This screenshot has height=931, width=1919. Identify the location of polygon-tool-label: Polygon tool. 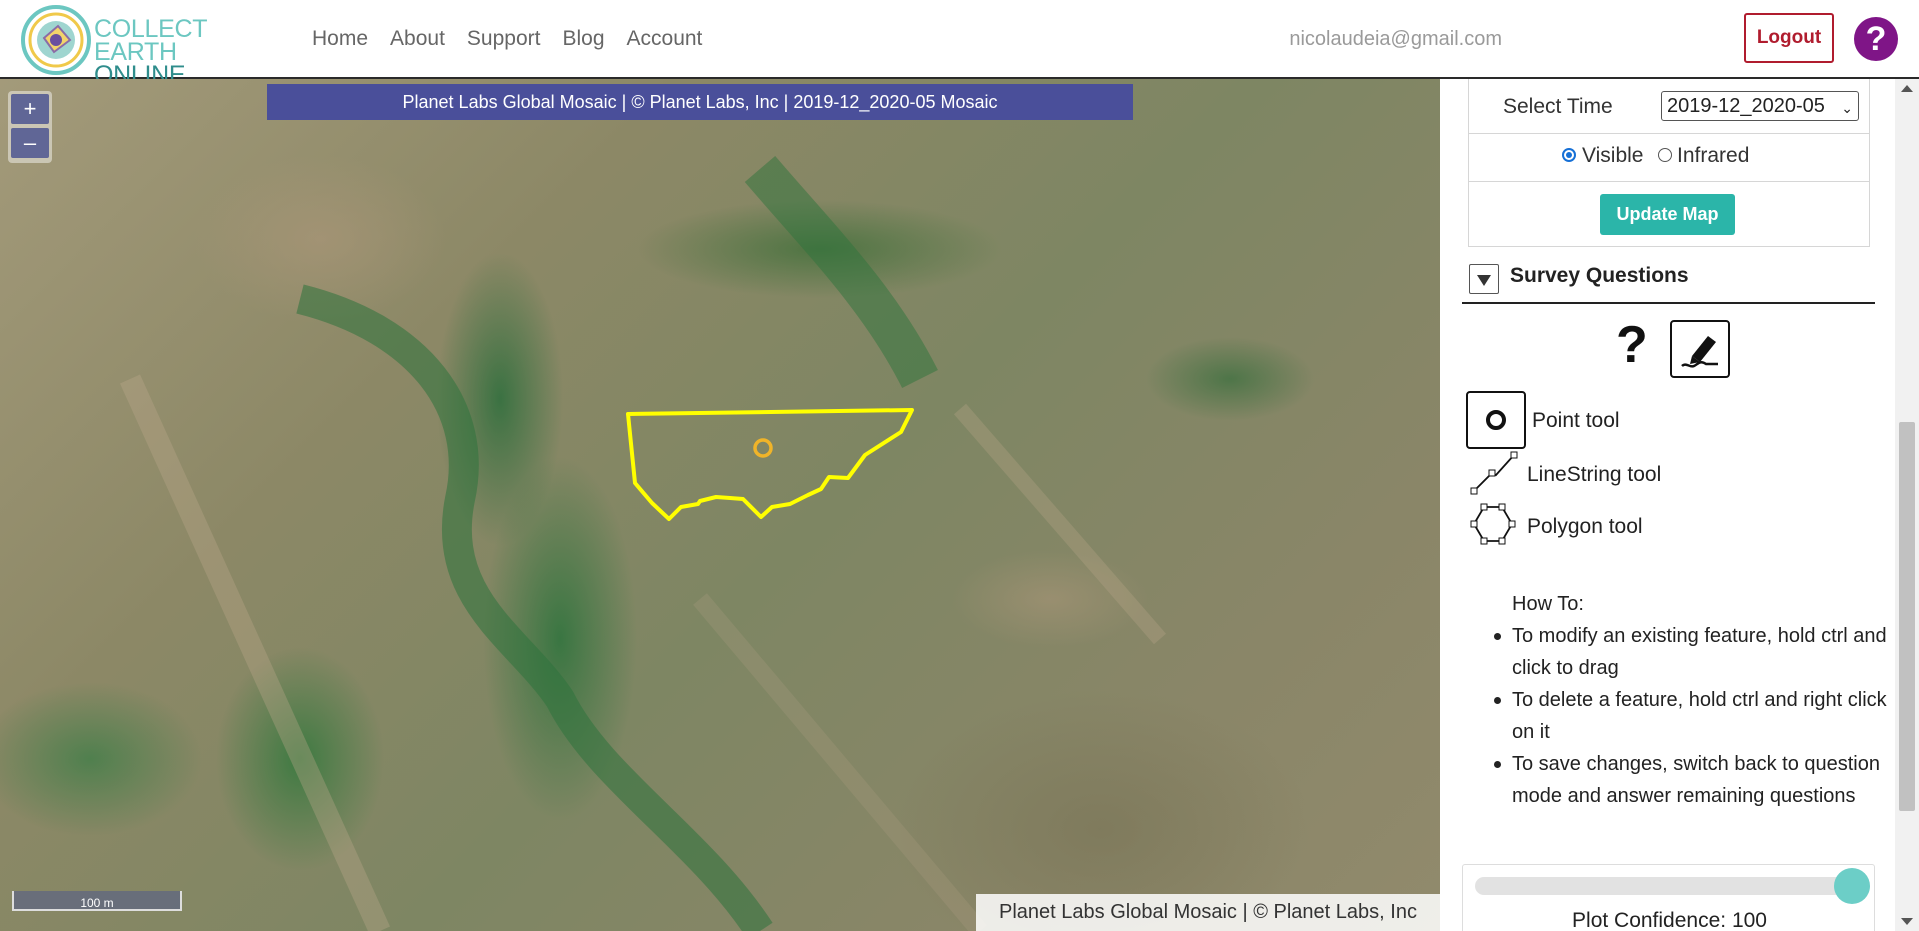
(1585, 526).